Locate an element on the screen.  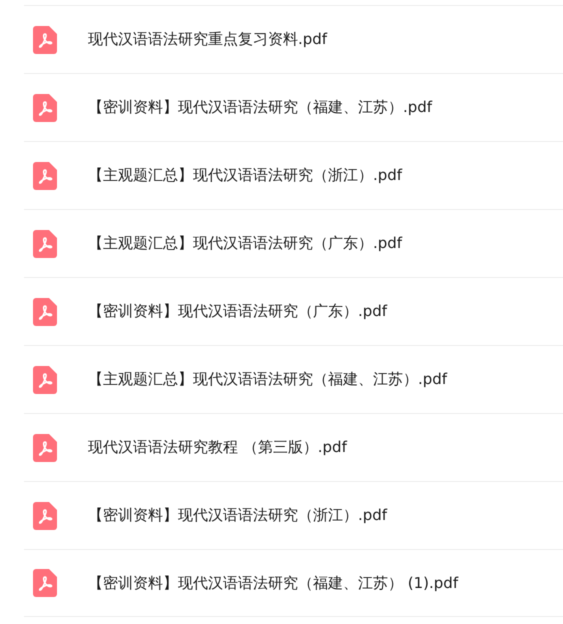
file-name: 【主观题汇总】现代汉语语法研究（浙江）.pdf is located at coordinates (245, 175).